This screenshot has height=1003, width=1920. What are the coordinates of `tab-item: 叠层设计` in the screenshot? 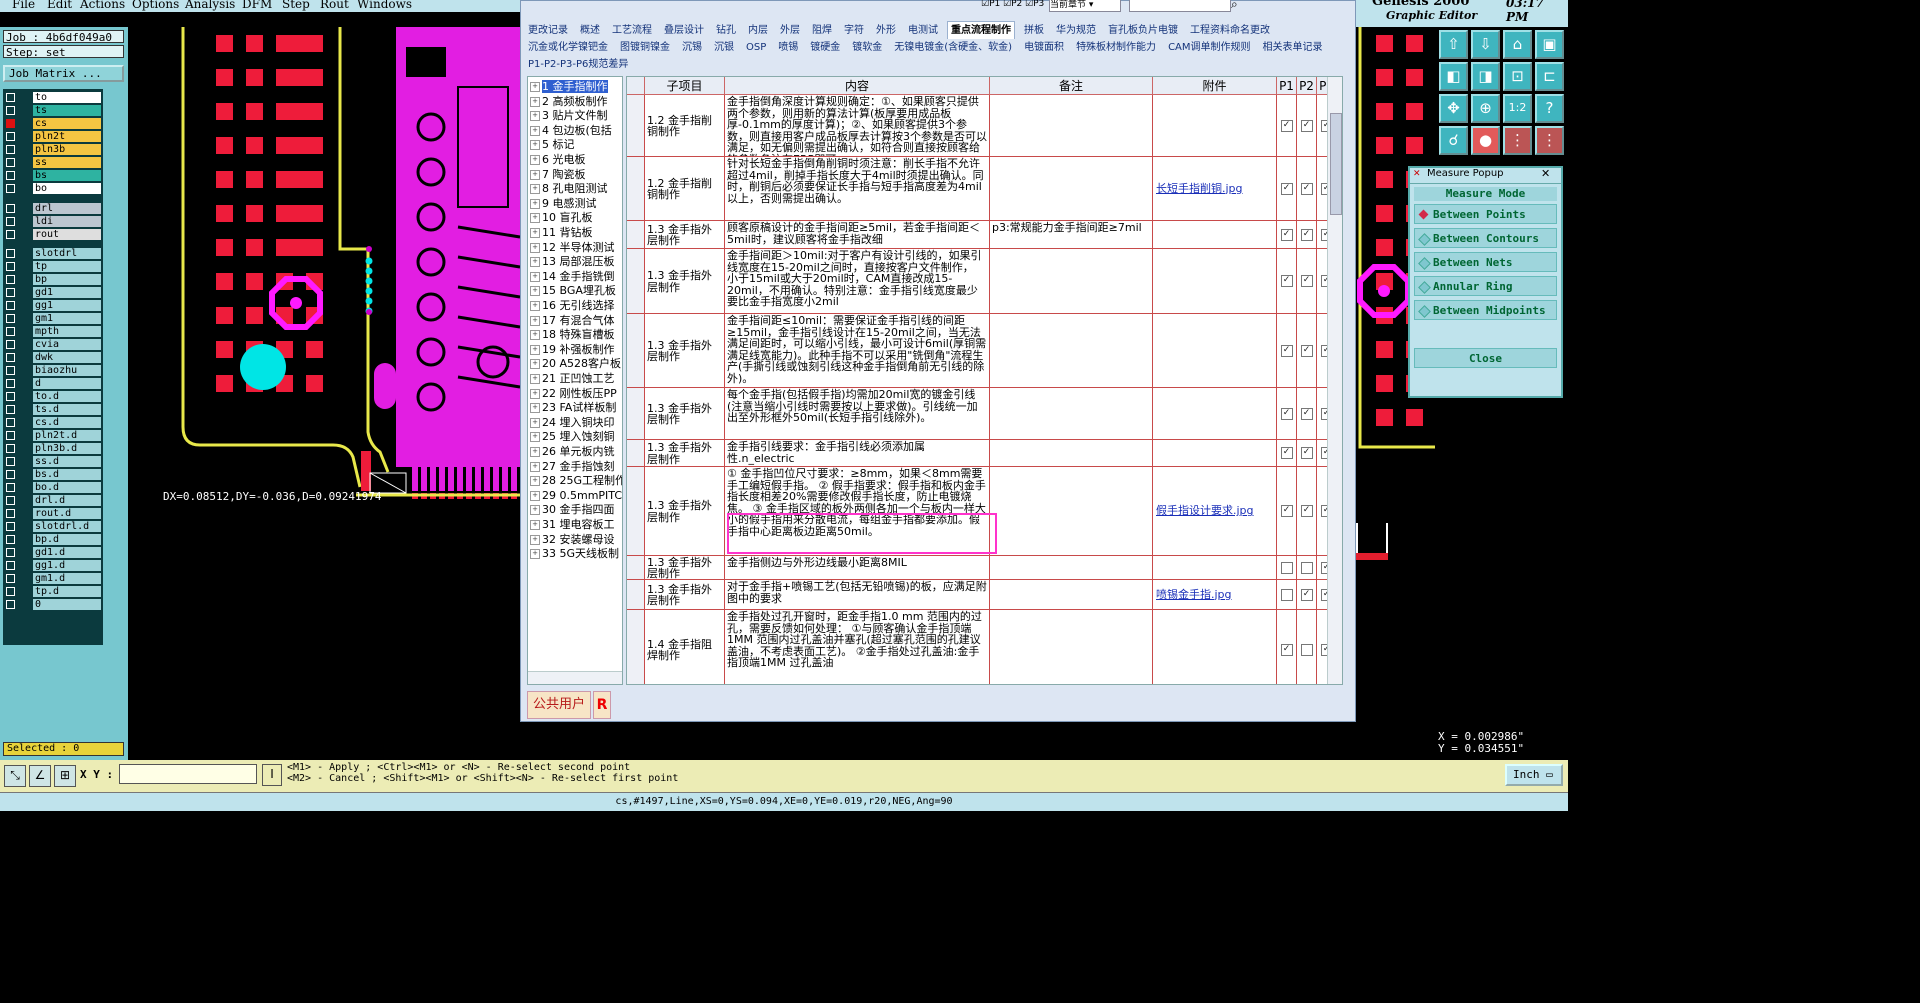 It's located at (684, 30).